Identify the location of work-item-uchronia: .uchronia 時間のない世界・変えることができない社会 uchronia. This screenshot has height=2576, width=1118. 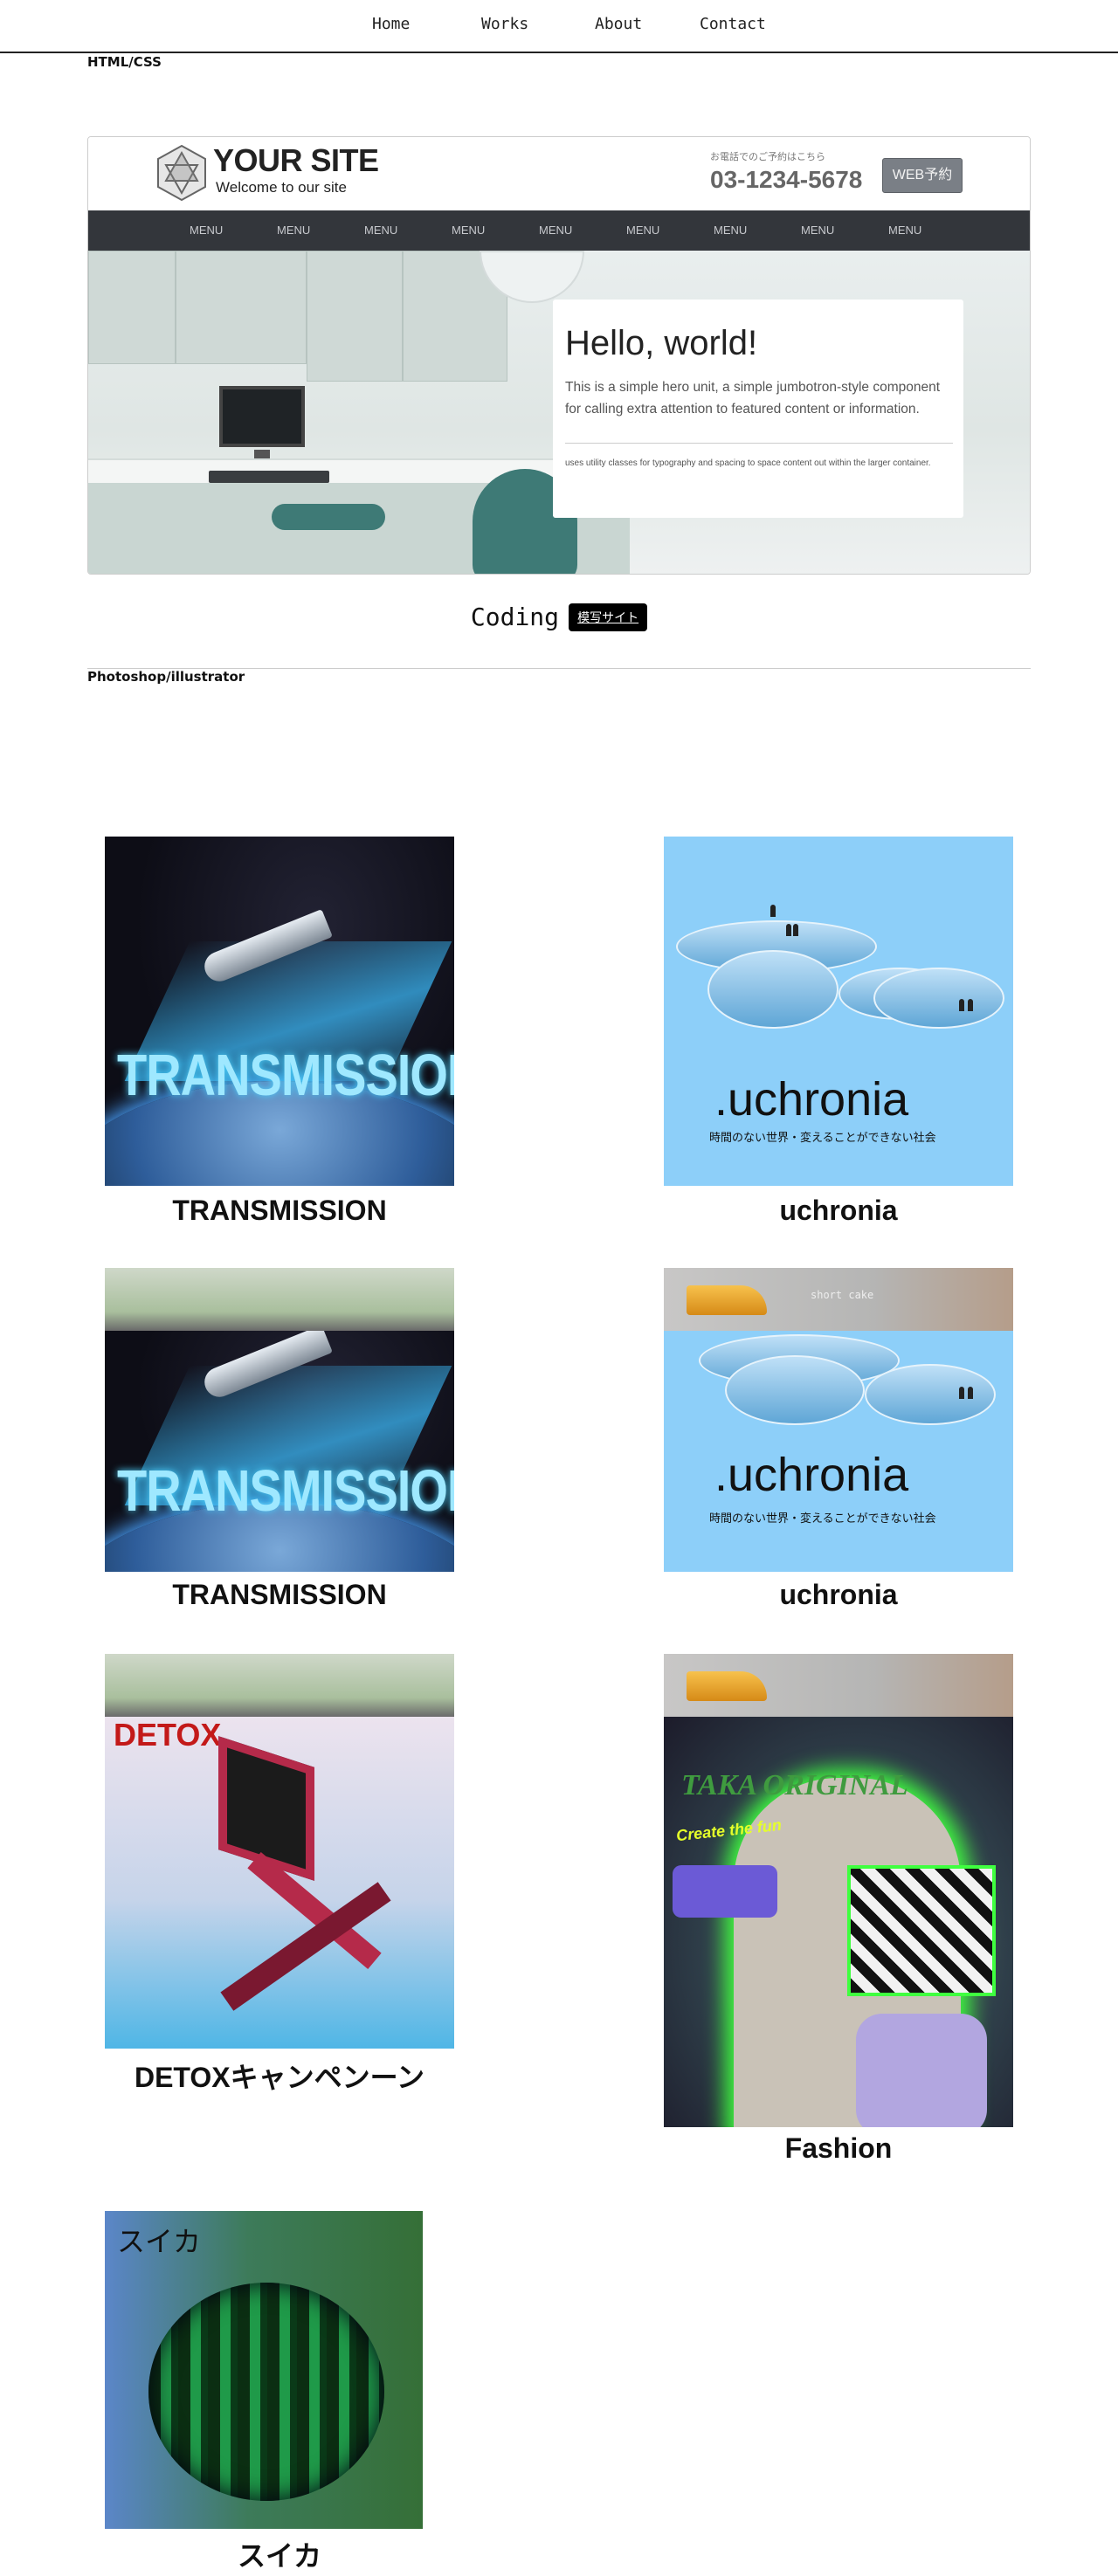
(838, 1037).